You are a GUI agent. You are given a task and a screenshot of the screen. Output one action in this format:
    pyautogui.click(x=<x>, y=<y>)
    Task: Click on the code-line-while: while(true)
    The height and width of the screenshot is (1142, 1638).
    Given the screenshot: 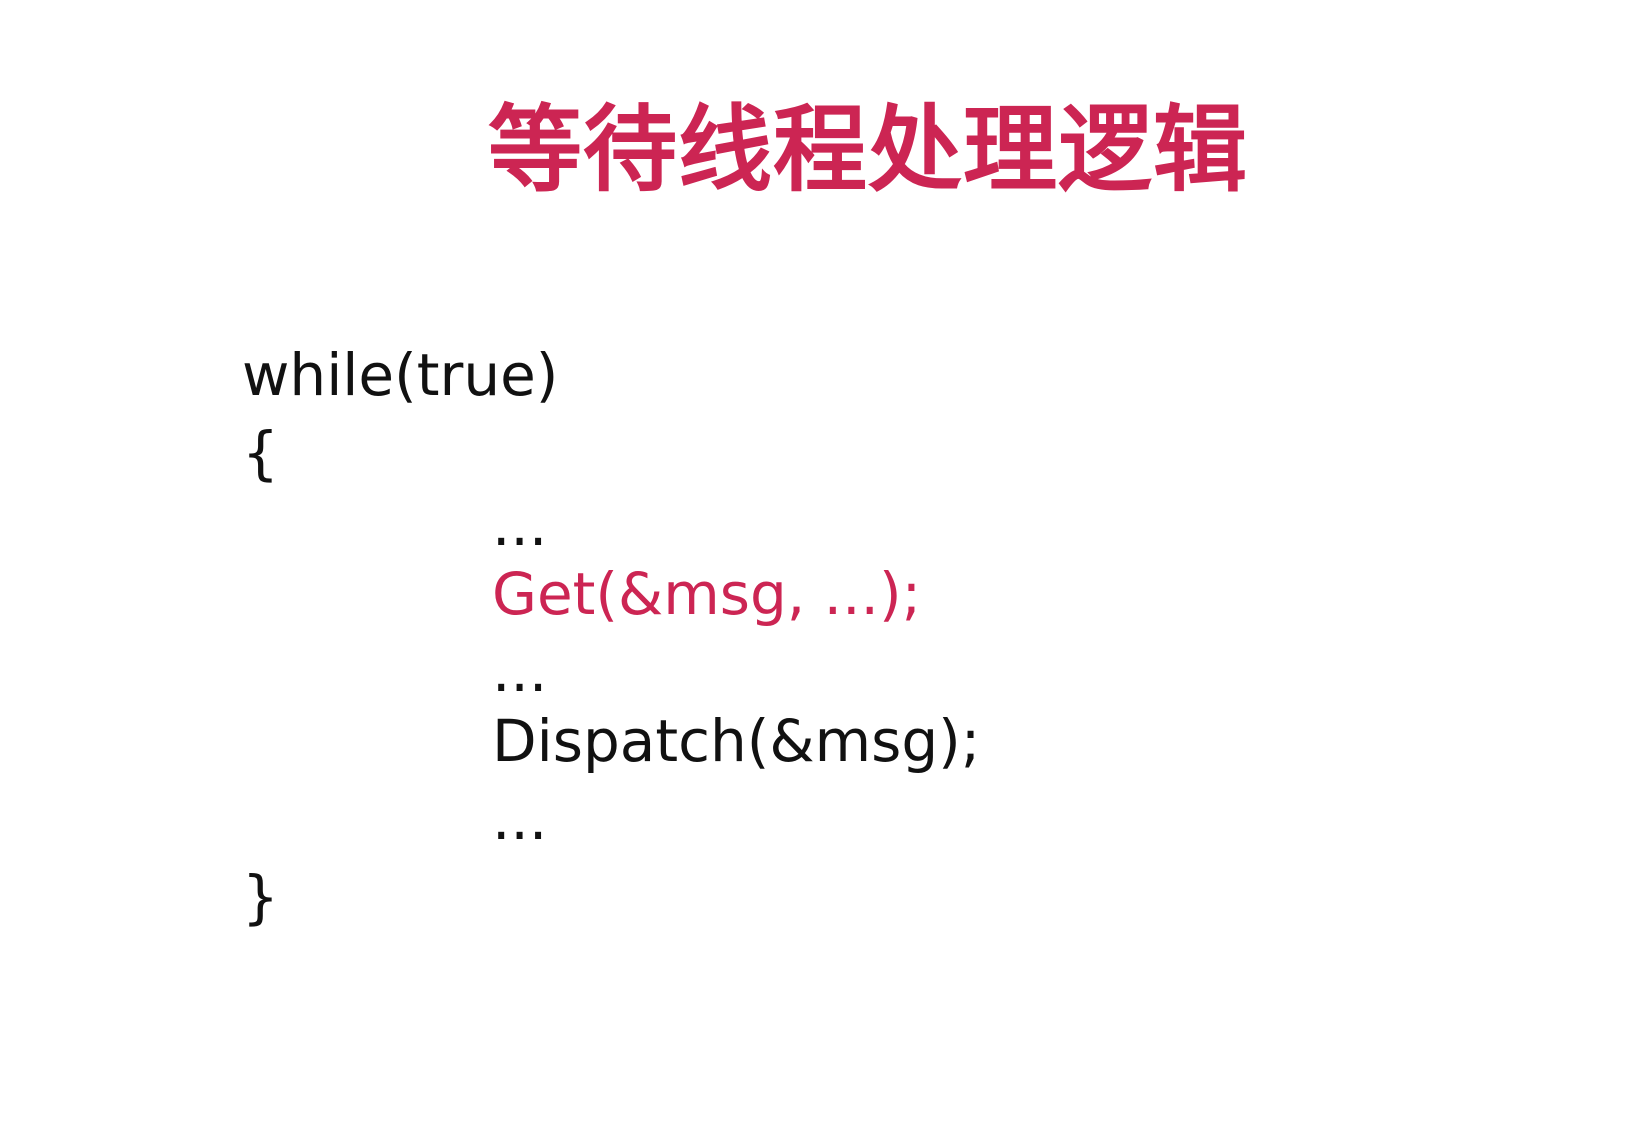 What is the action you would take?
    pyautogui.click(x=400, y=375)
    